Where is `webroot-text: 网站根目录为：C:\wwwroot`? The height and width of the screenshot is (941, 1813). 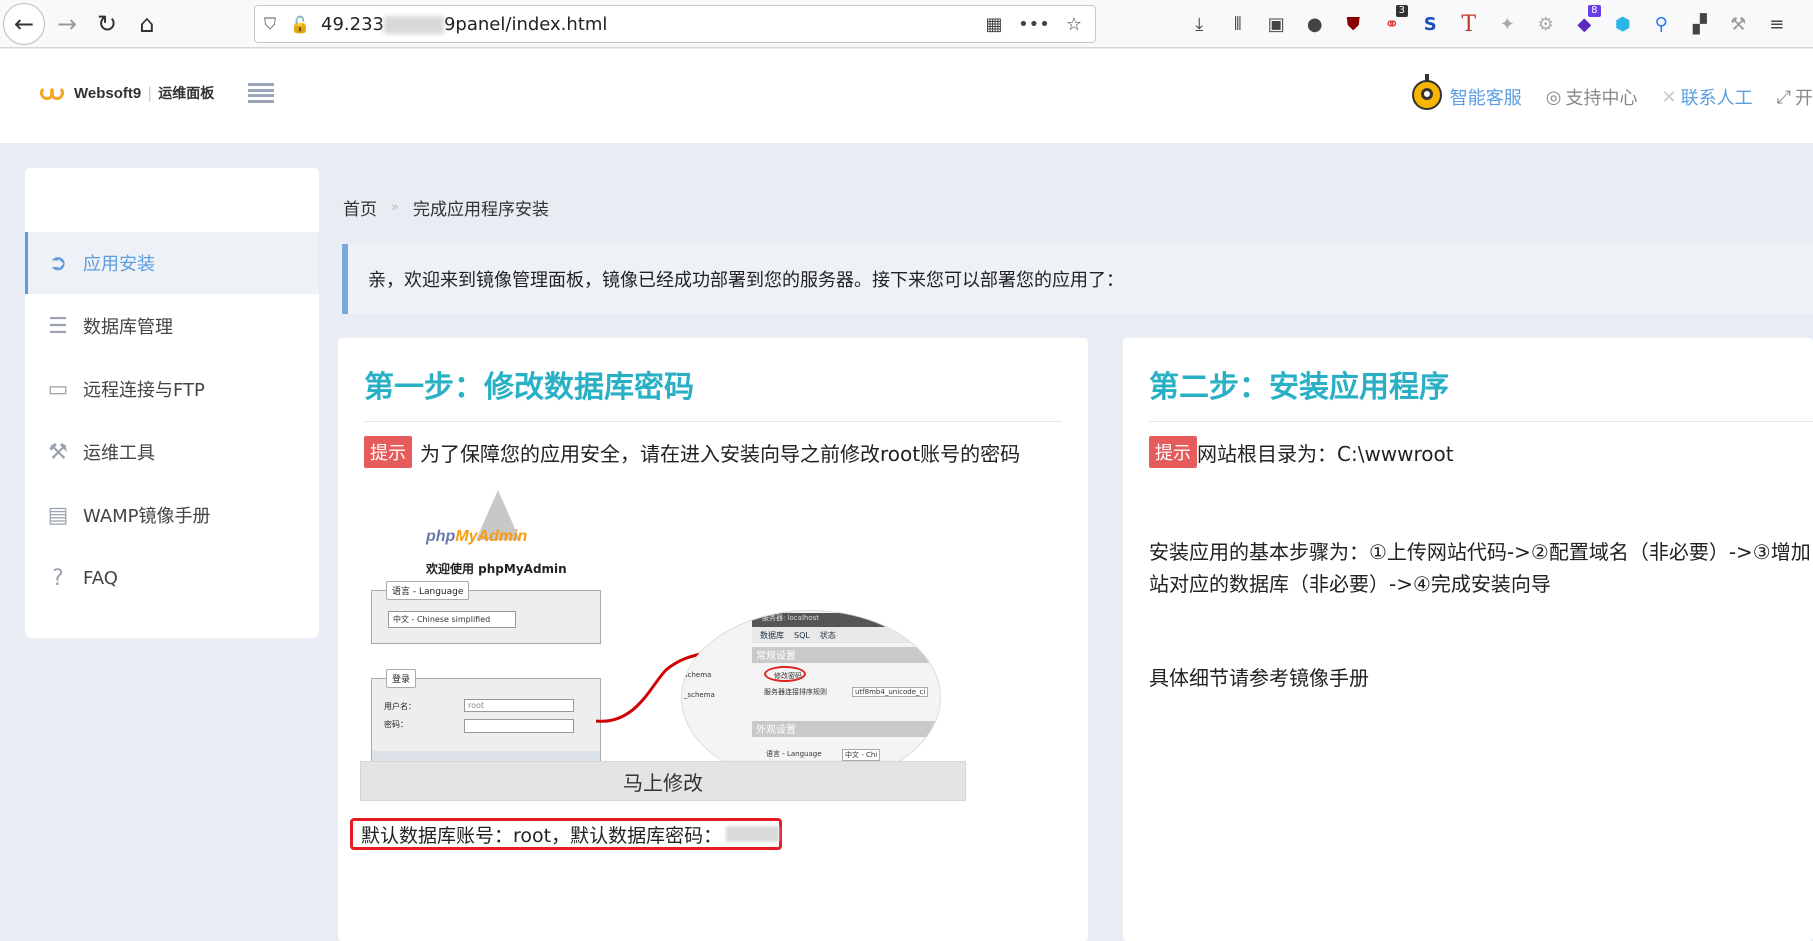
webroot-text: 网站根目录为：C:\wwwroot is located at coordinates (1325, 453).